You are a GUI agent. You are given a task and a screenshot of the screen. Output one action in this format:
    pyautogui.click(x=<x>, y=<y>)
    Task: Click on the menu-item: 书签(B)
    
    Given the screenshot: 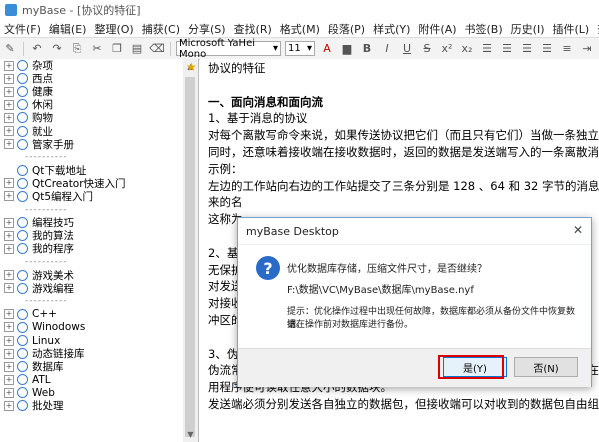 What is the action you would take?
    pyautogui.click(x=484, y=29)
    